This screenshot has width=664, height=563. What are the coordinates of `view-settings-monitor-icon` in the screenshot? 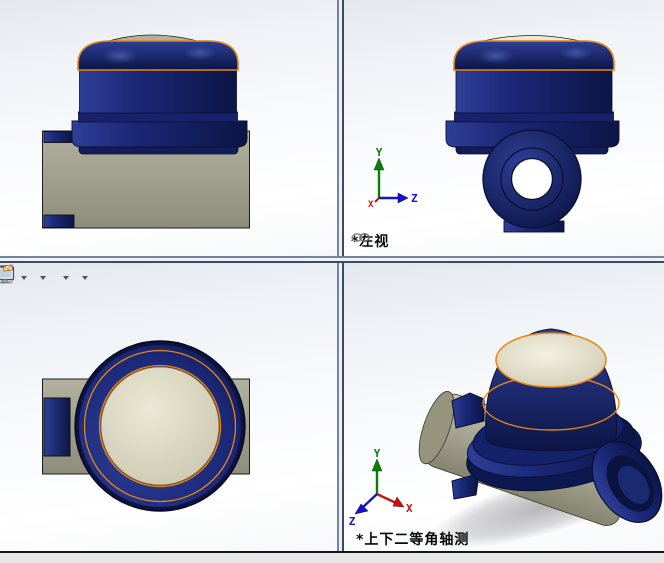 It's located at (7, 273).